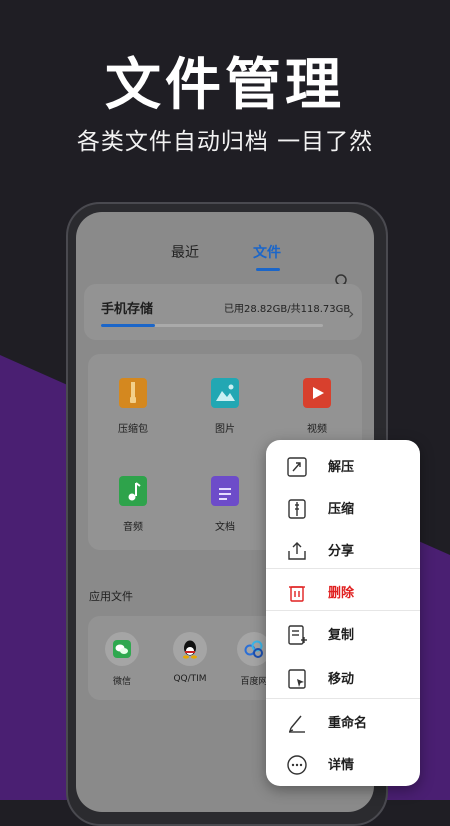 Image resolution: width=450 pixels, height=826 pixels. I want to click on category-images: 图片, so click(225, 406).